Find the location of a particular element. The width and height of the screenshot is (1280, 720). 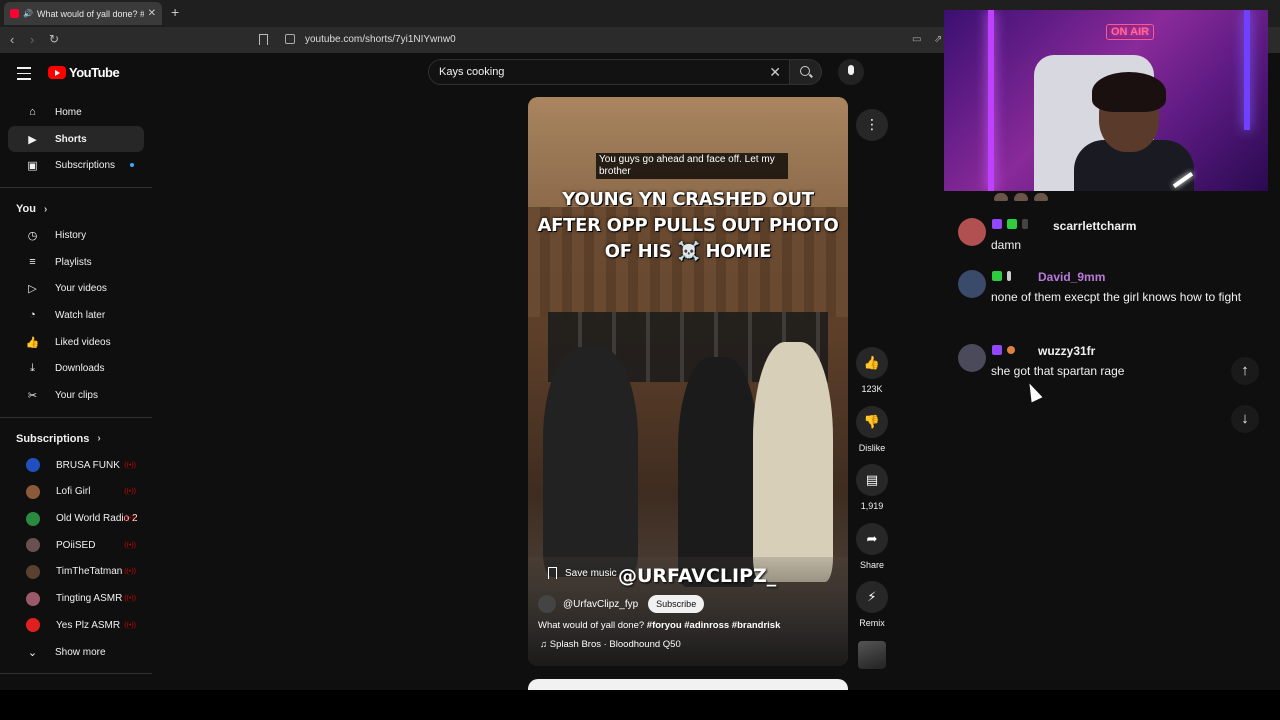

sidebar-item-subscriptions: ▣ Subscriptions is located at coordinates (76, 165).